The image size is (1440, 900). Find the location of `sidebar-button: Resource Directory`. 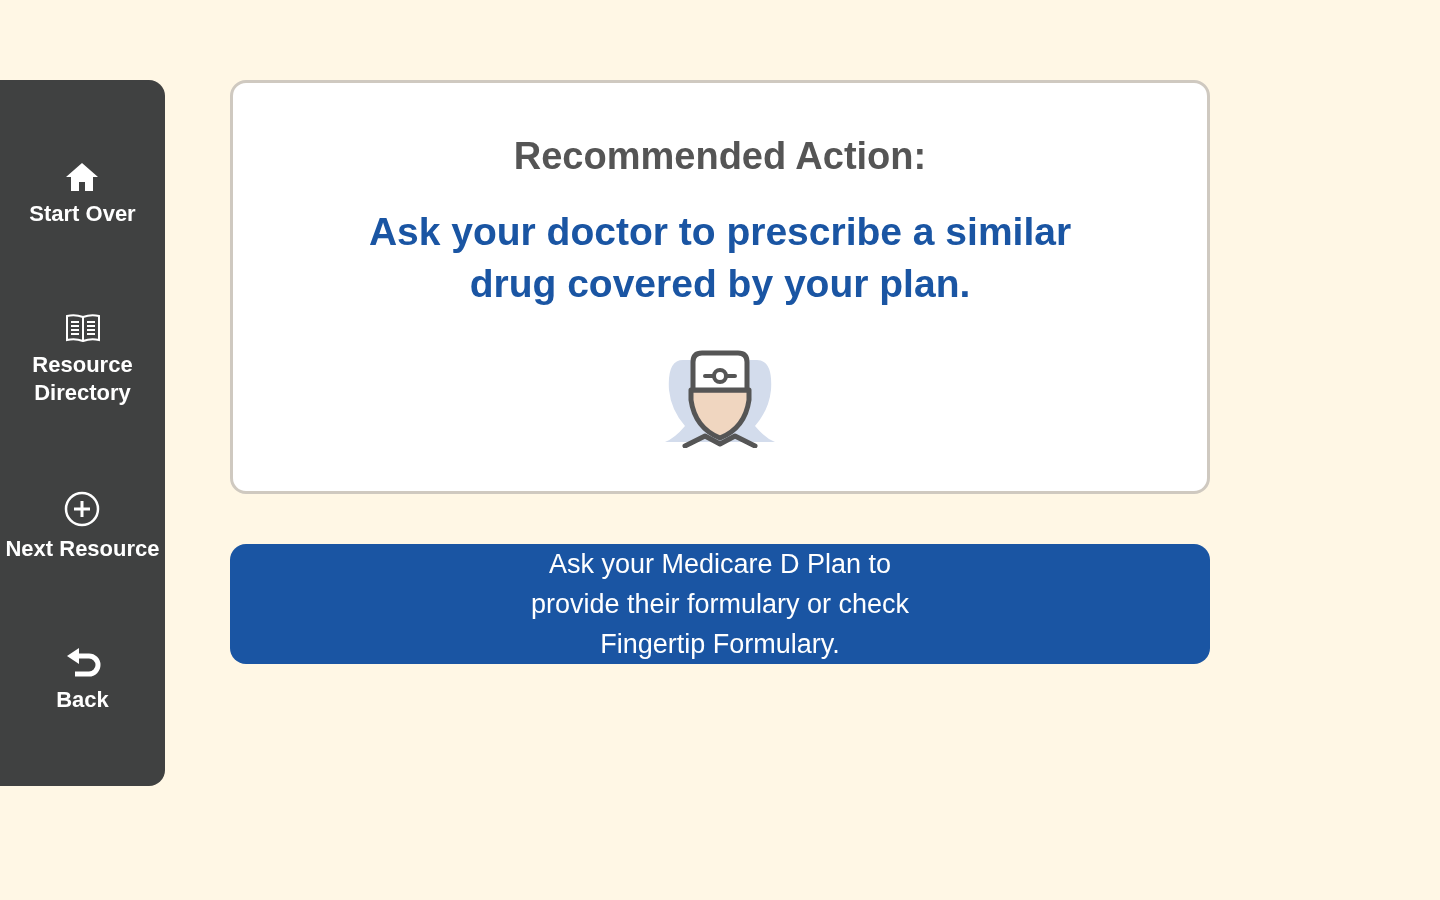

sidebar-button: Resource Directory is located at coordinates (82, 359).